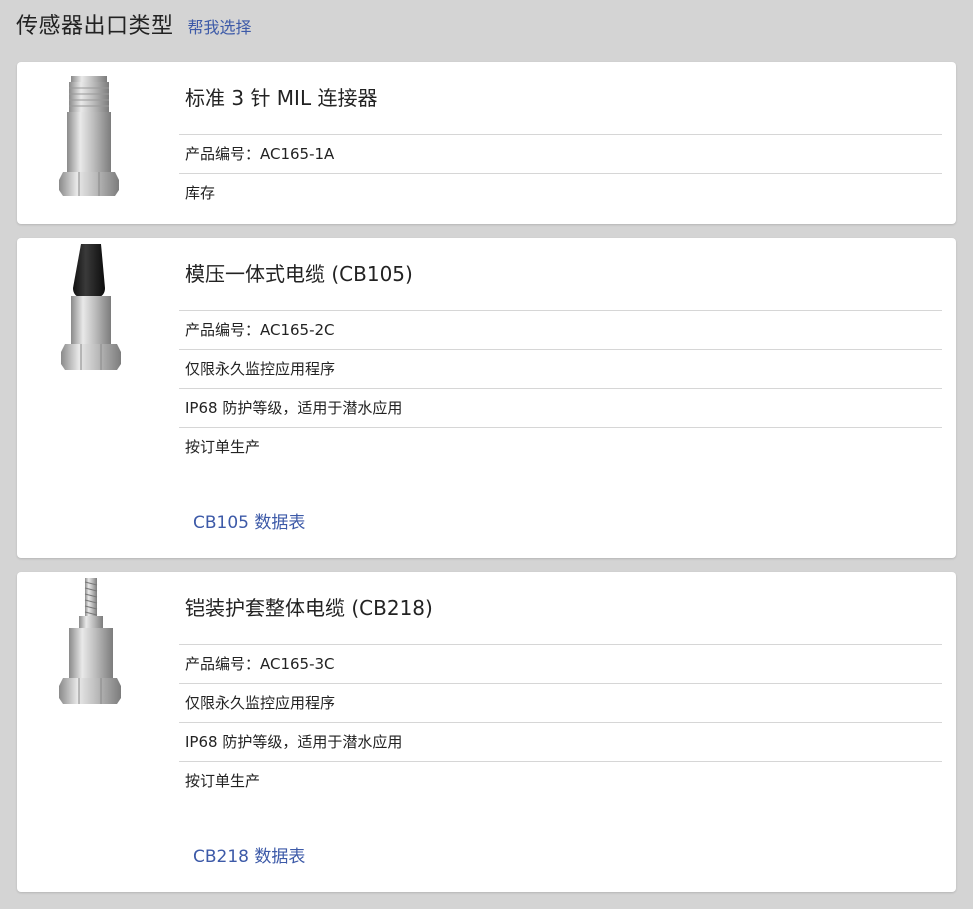 The width and height of the screenshot is (973, 909). What do you see at coordinates (249, 854) in the screenshot?
I see `datasheet-link-cb218: CB218 数据表` at bounding box center [249, 854].